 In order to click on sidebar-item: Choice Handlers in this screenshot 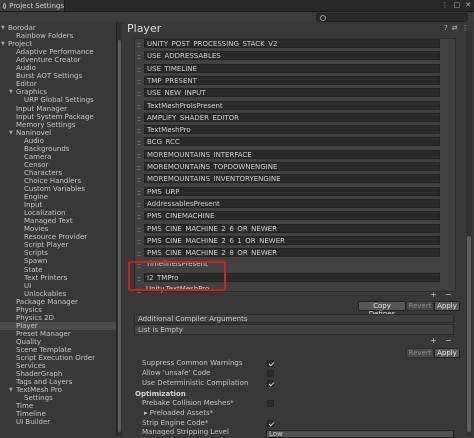, I will do `click(58, 181)`.